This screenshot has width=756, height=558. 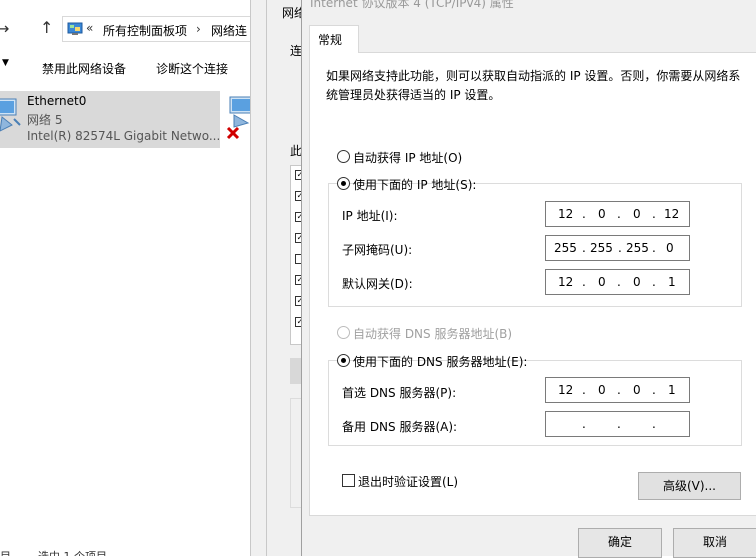 What do you see at coordinates (617, 248) in the screenshot?
I see `subnet-mask-input: 255 . 255 . 255 . 0` at bounding box center [617, 248].